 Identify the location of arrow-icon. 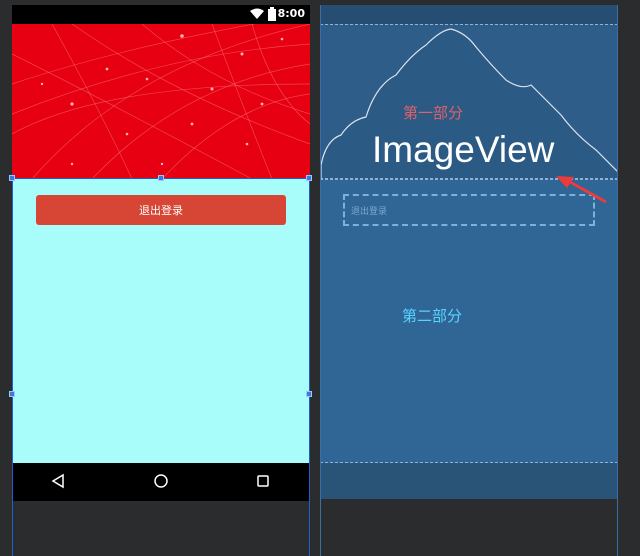
(581, 190).